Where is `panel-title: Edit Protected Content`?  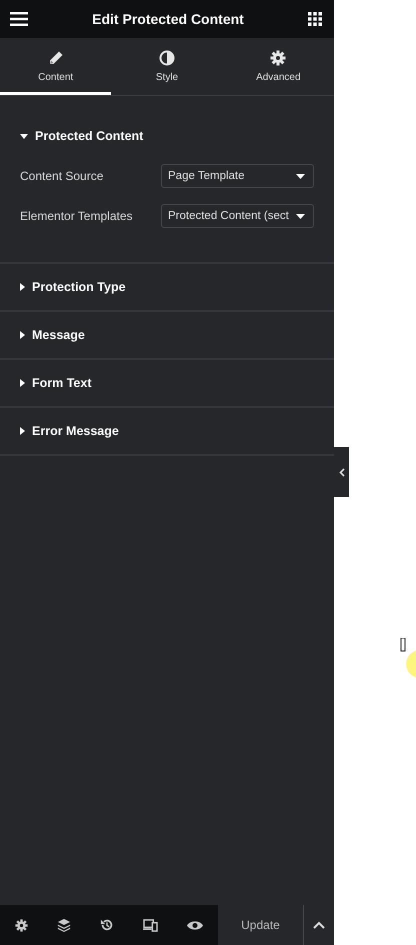
panel-title: Edit Protected Content is located at coordinates (168, 19).